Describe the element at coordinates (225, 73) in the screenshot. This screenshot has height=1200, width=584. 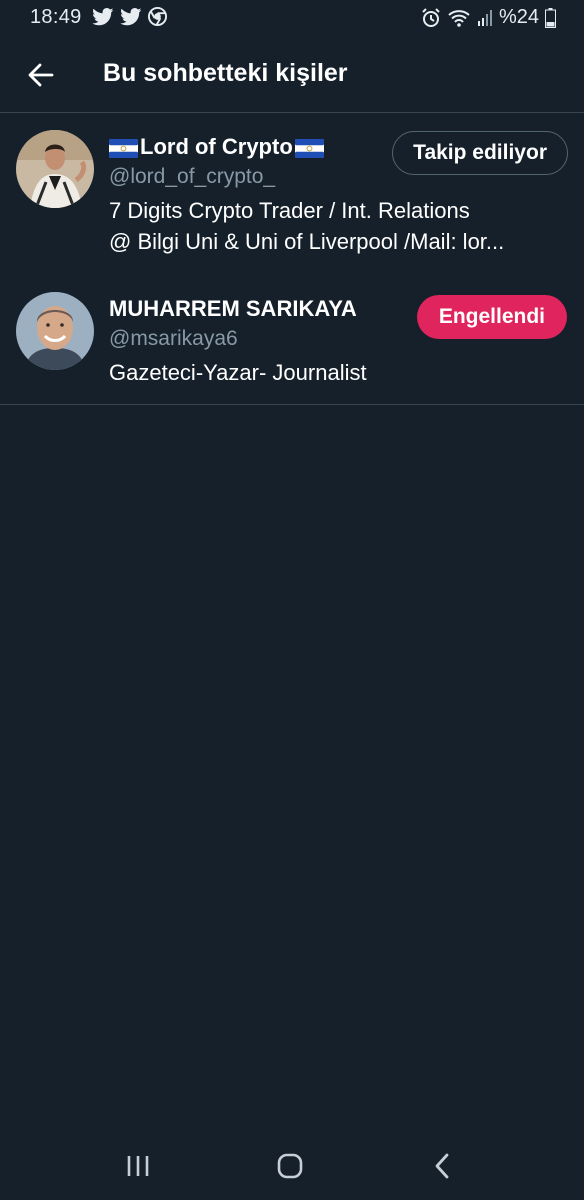
I see `page-title: Bu sohbetteki kişiler` at that location.